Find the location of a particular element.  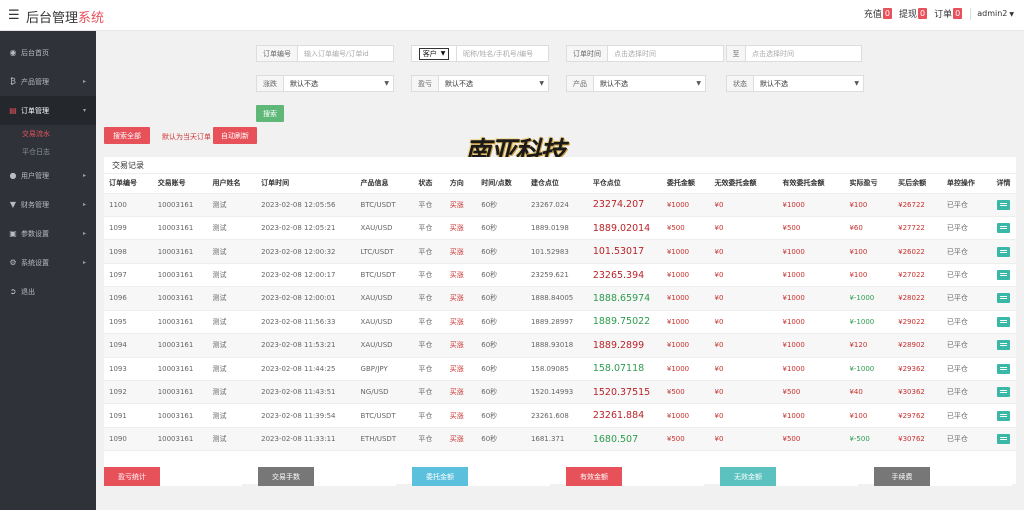

cell-open: 23259.621 is located at coordinates (556, 275).